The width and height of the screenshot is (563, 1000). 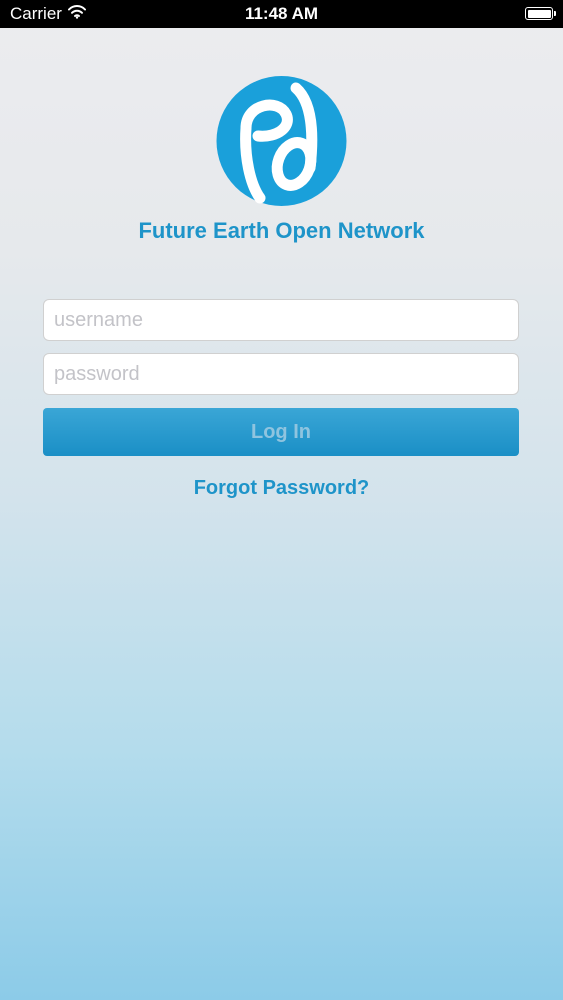 I want to click on username-input, so click(x=281, y=320).